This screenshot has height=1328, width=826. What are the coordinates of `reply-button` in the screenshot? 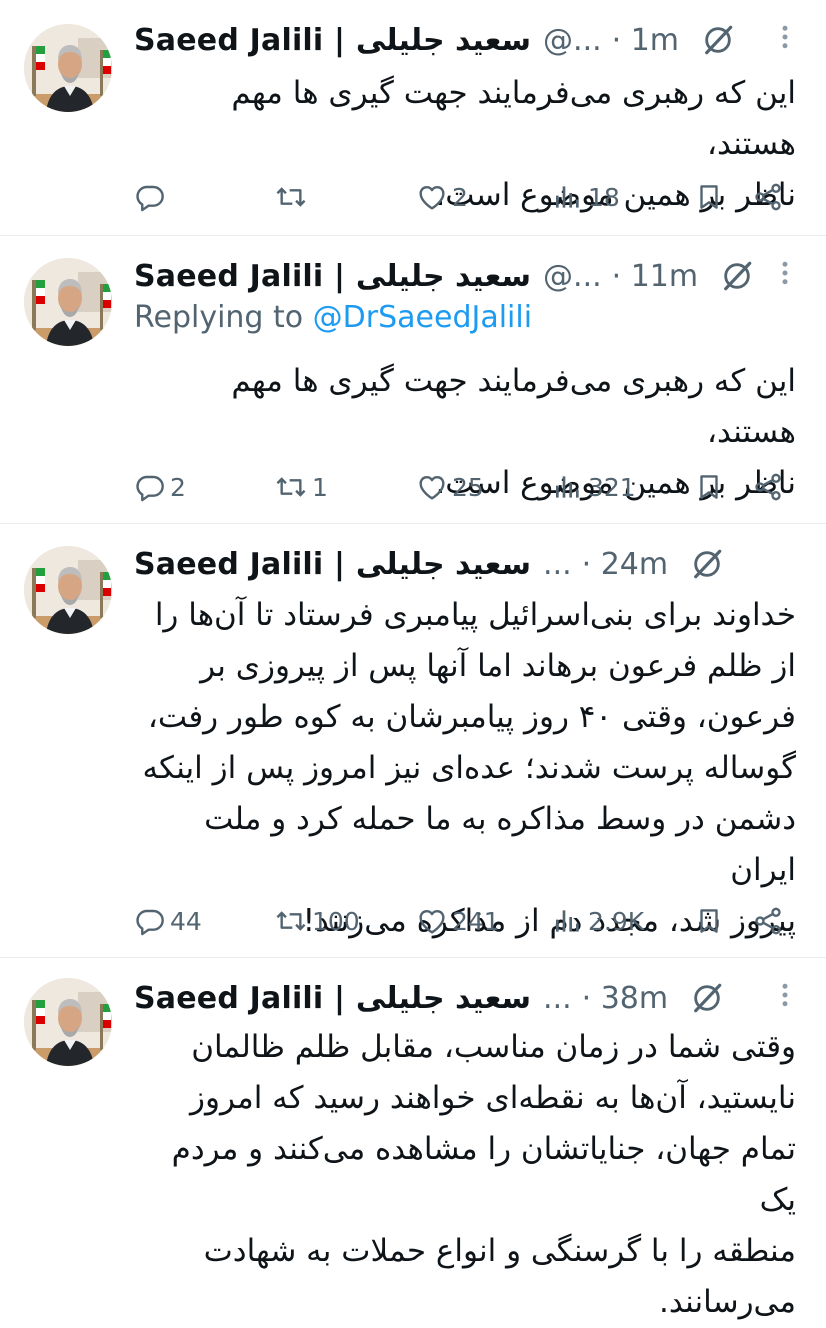 It's located at (152, 197).